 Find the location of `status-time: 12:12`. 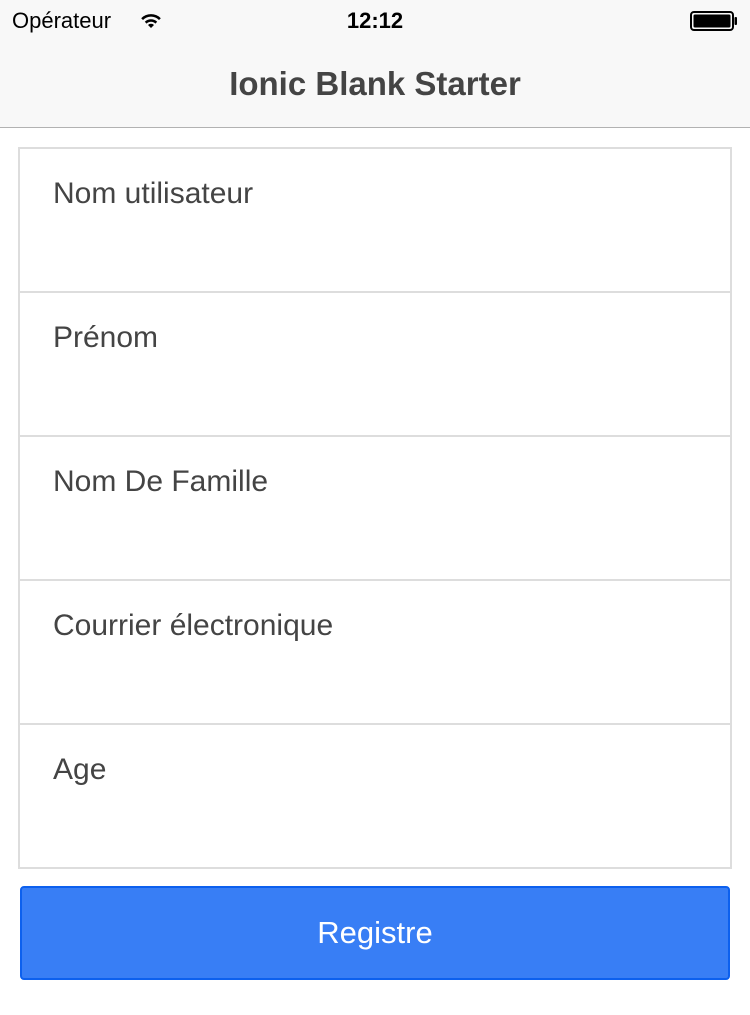

status-time: 12:12 is located at coordinates (375, 20).